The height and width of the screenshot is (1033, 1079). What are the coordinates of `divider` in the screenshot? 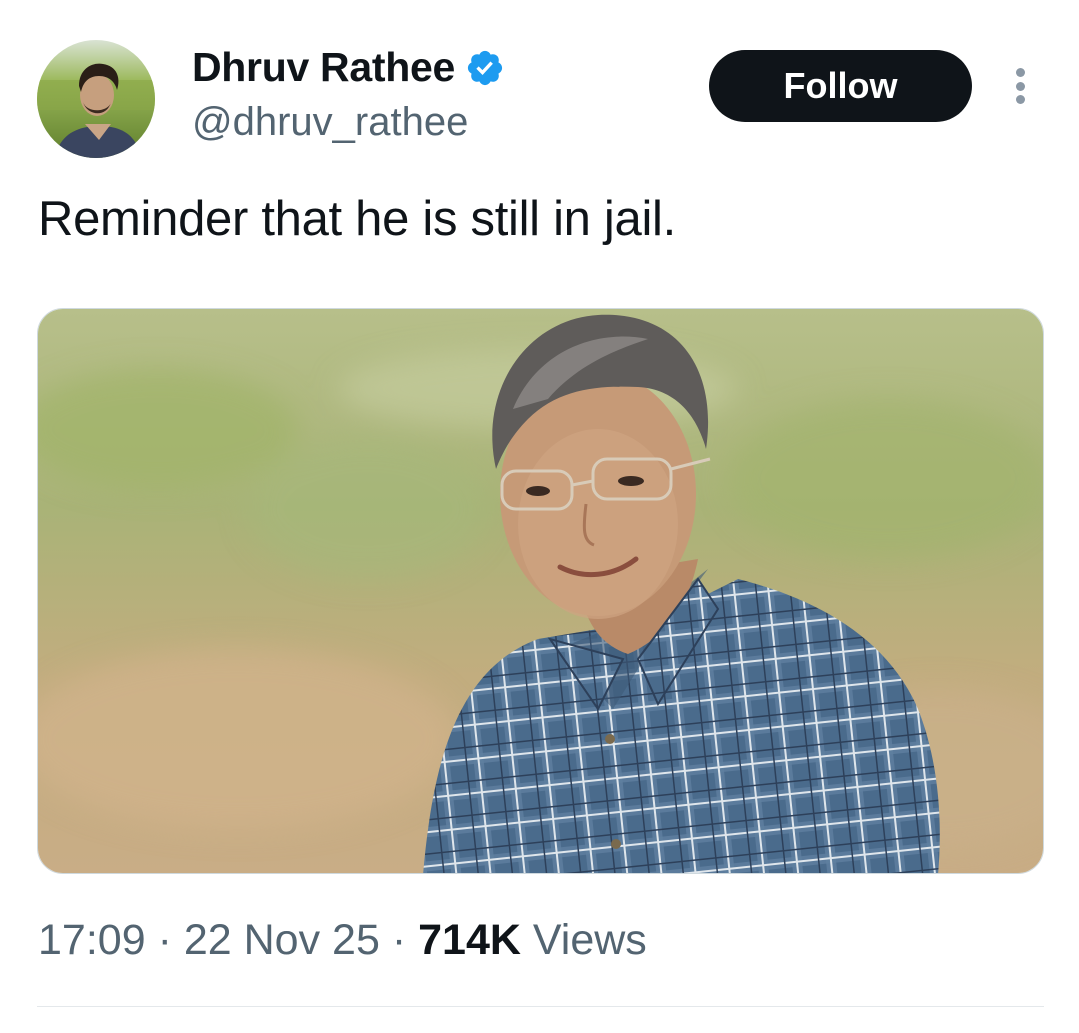 It's located at (540, 1006).